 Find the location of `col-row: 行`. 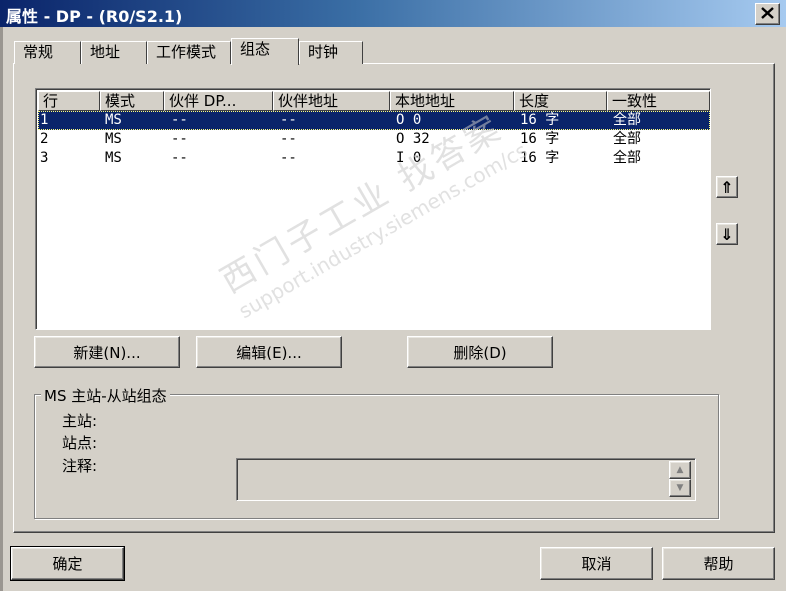

col-row: 行 is located at coordinates (69, 101).